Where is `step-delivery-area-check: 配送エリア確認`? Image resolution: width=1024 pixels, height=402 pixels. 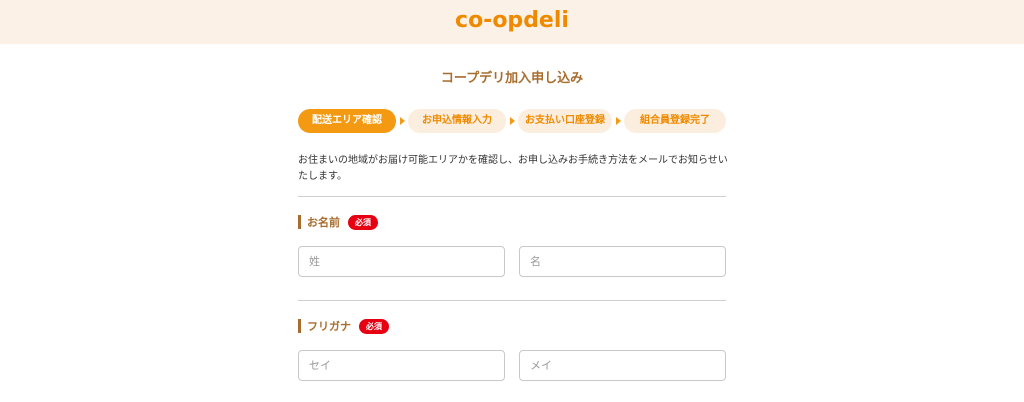
step-delivery-area-check: 配送エリア確認 is located at coordinates (347, 121).